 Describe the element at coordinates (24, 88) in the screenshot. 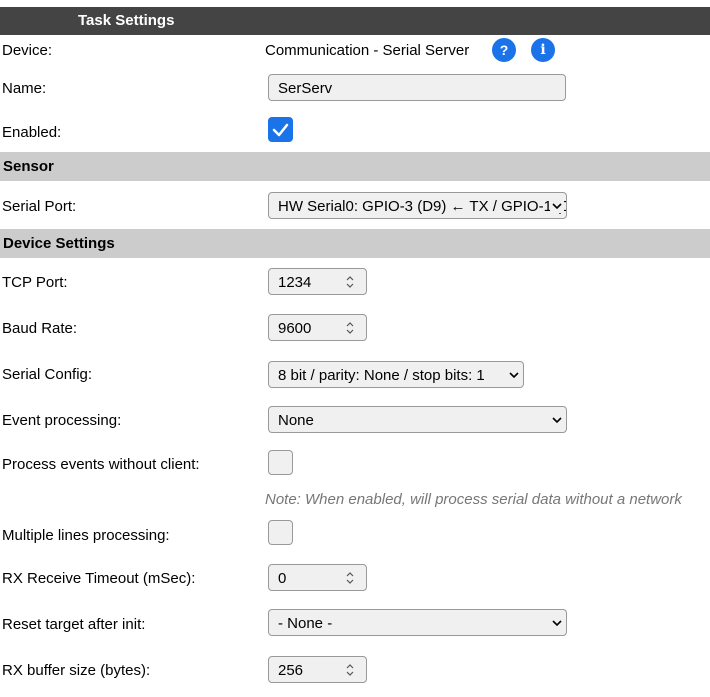

I see `name-label: Name:` at that location.